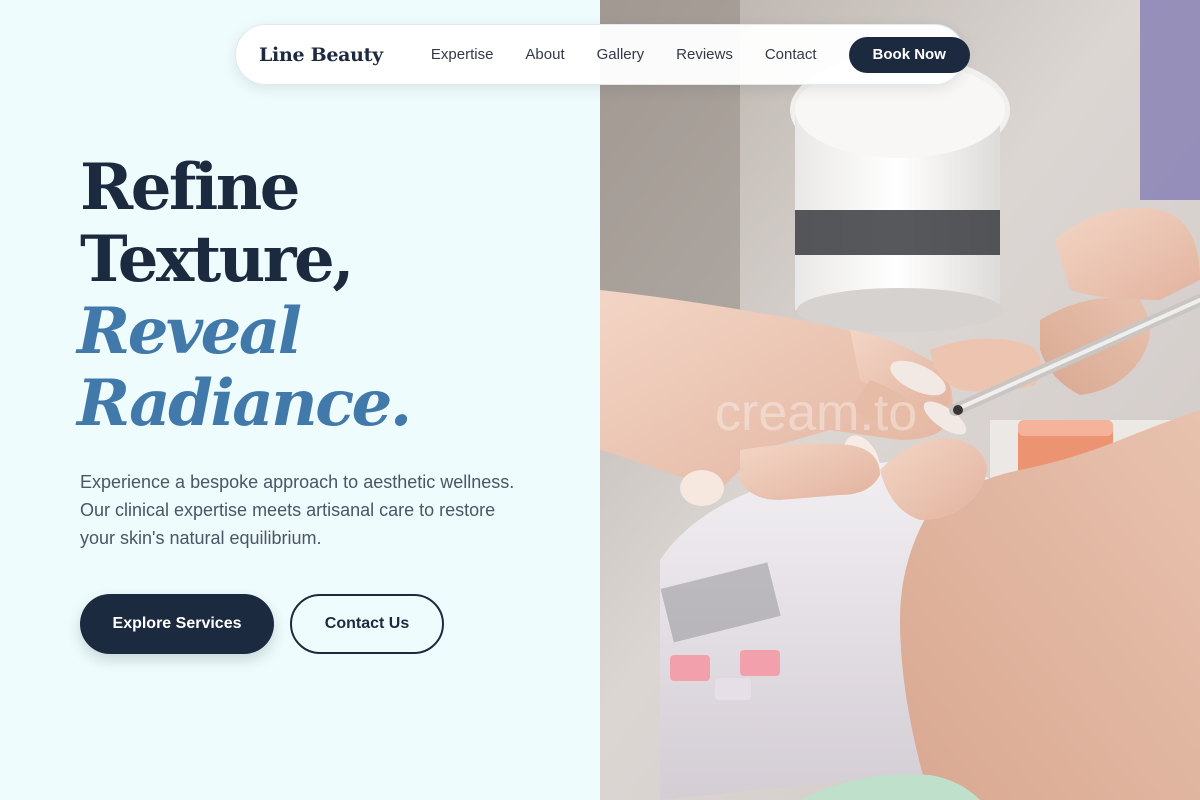 Image resolution: width=1200 pixels, height=800 pixels. Describe the element at coordinates (189, 331) in the screenshot. I see `headline-accent-line-1: Reveal` at that location.